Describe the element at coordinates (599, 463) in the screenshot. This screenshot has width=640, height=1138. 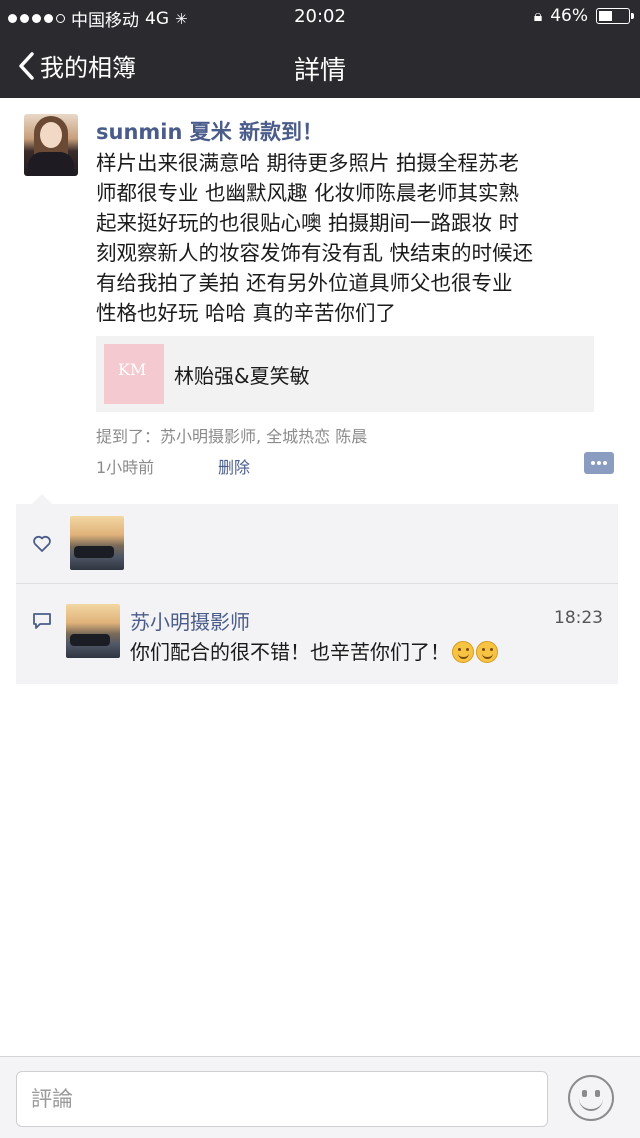
I see `more-options-button` at that location.